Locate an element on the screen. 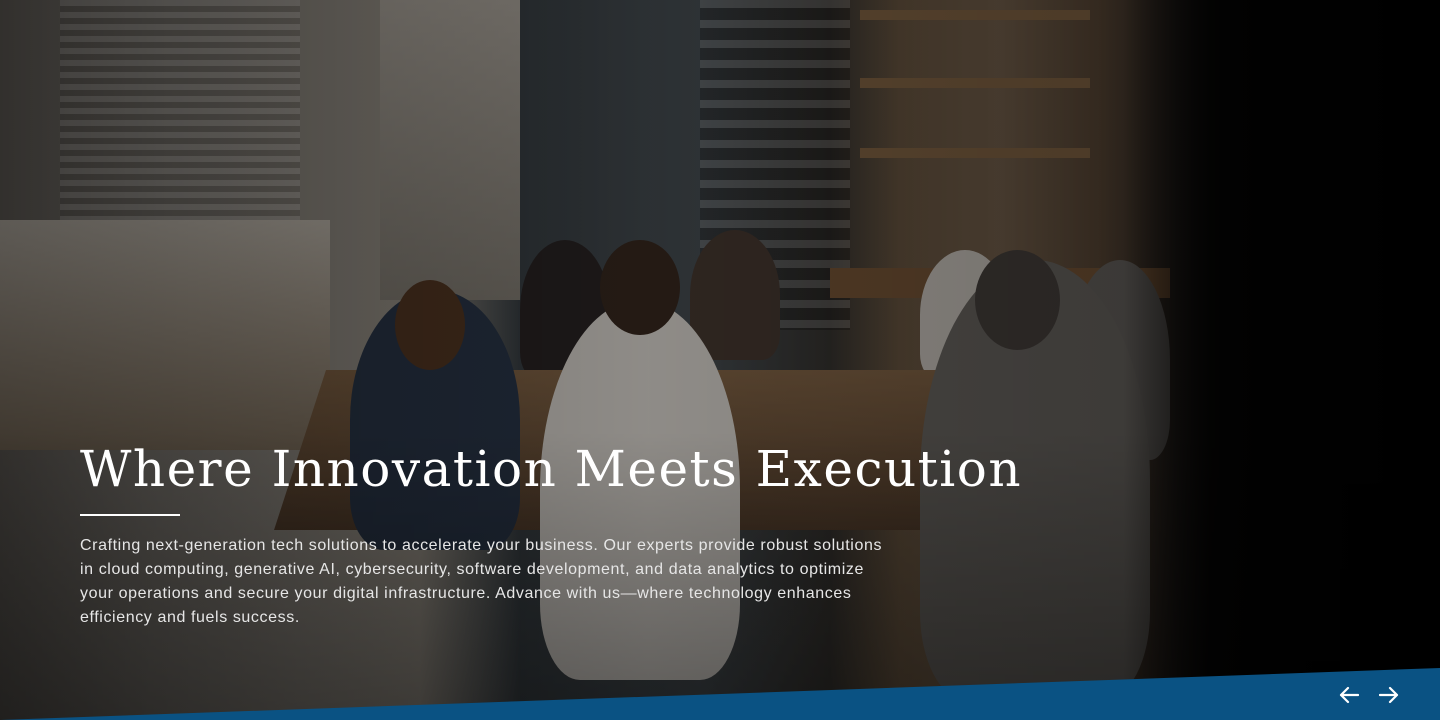  arrow-right-icon is located at coordinates (1389, 695).